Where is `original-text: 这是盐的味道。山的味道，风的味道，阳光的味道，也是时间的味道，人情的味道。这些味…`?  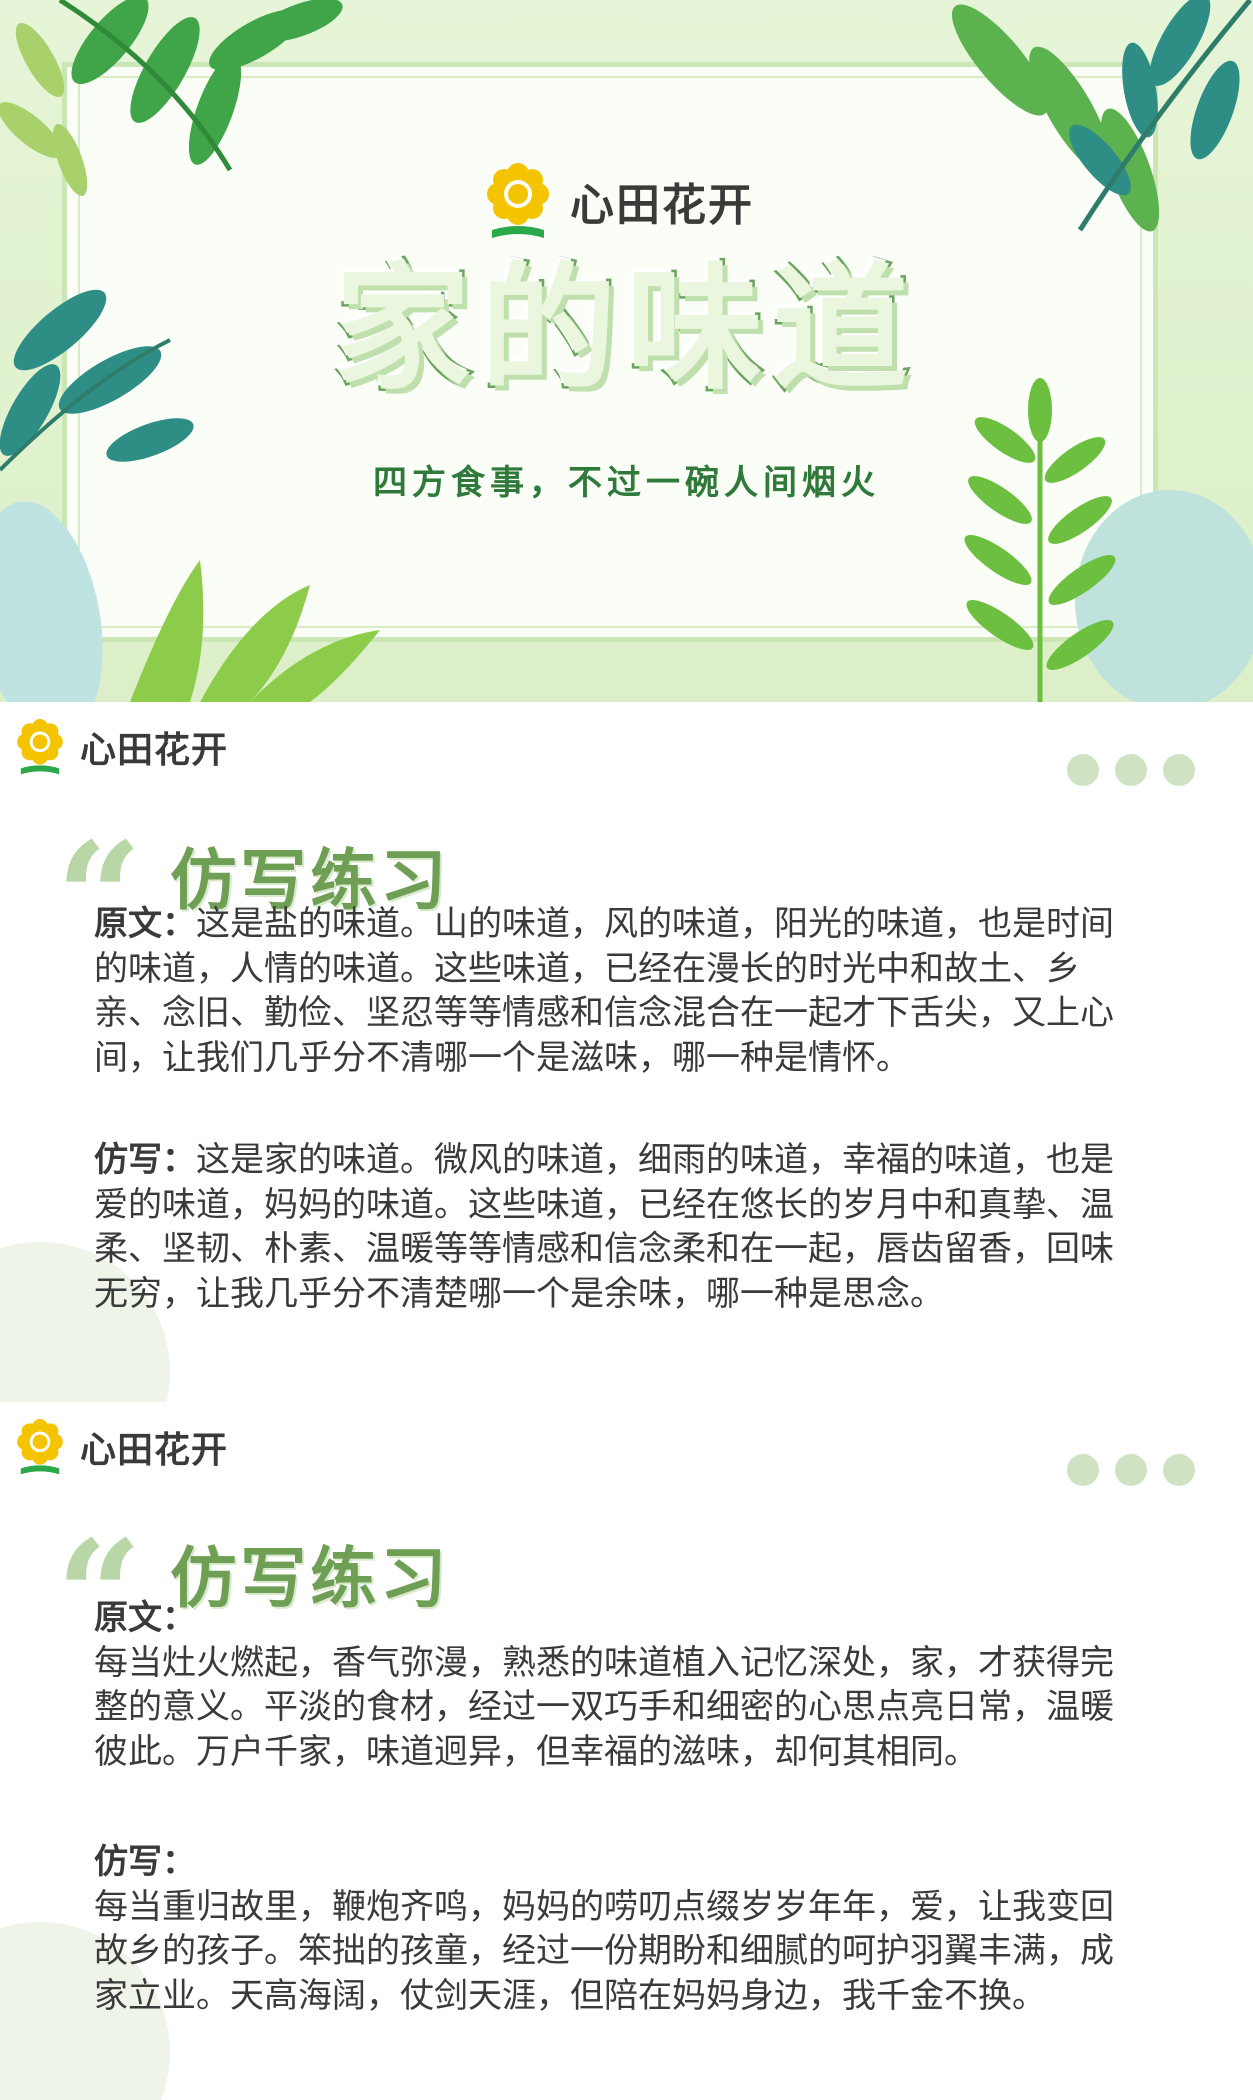 original-text: 这是盐的味道。山的味道，风的味道，阳光的味道，也是时间的味道，人情的味道。这些味… is located at coordinates (604, 991).